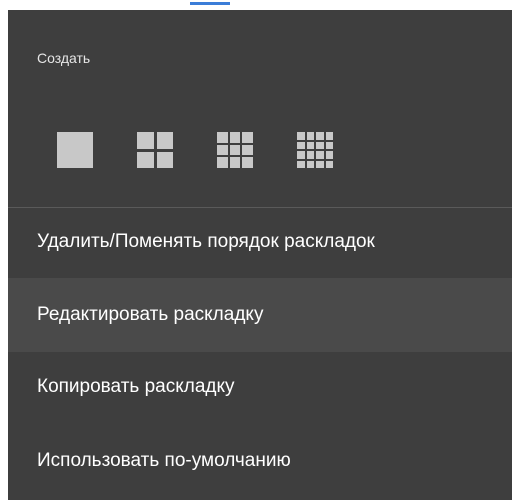  I want to click on menu-item-label: Копировать раскладку, so click(136, 386).